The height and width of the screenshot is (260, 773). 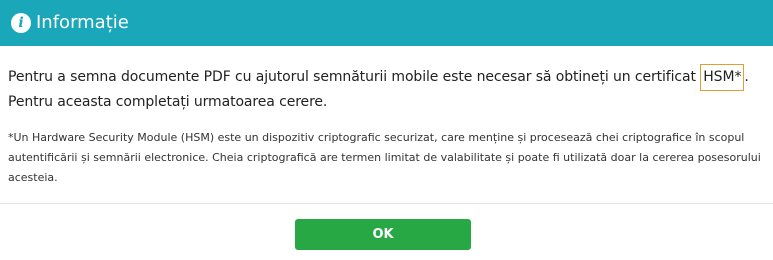 I want to click on info-icon: i, so click(x=21, y=23).